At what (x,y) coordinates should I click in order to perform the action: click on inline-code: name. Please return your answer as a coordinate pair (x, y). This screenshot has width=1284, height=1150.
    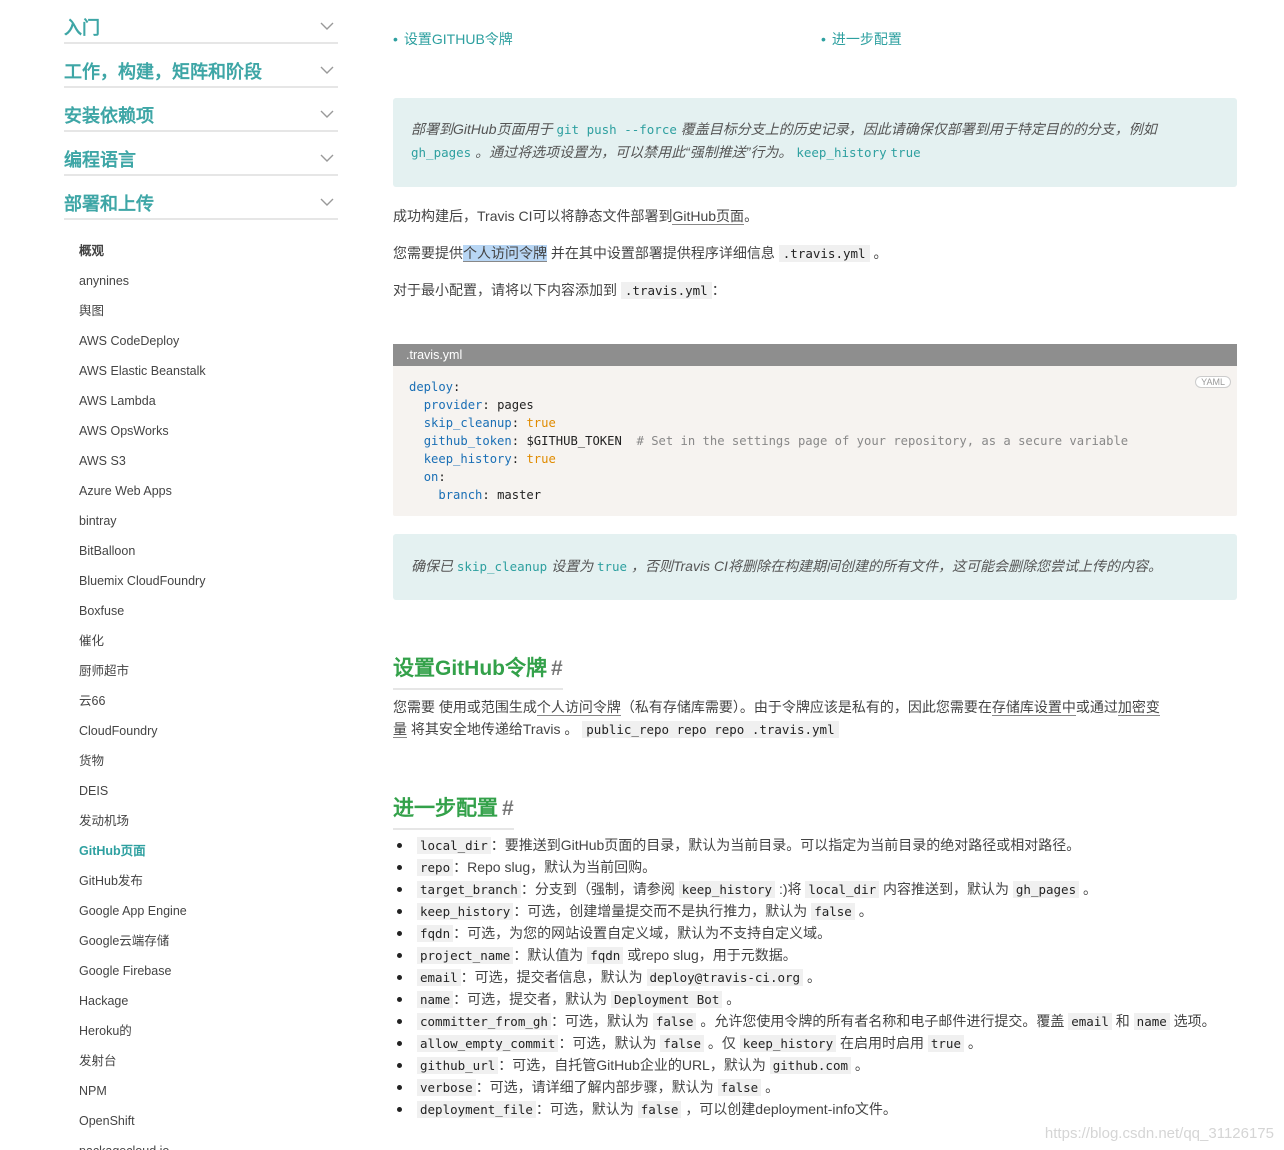
    Looking at the image, I should click on (1151, 1021).